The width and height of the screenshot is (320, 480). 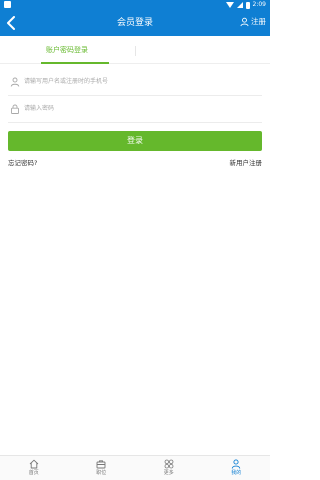 I want to click on nav-label-home: 首页, so click(x=33, y=473).